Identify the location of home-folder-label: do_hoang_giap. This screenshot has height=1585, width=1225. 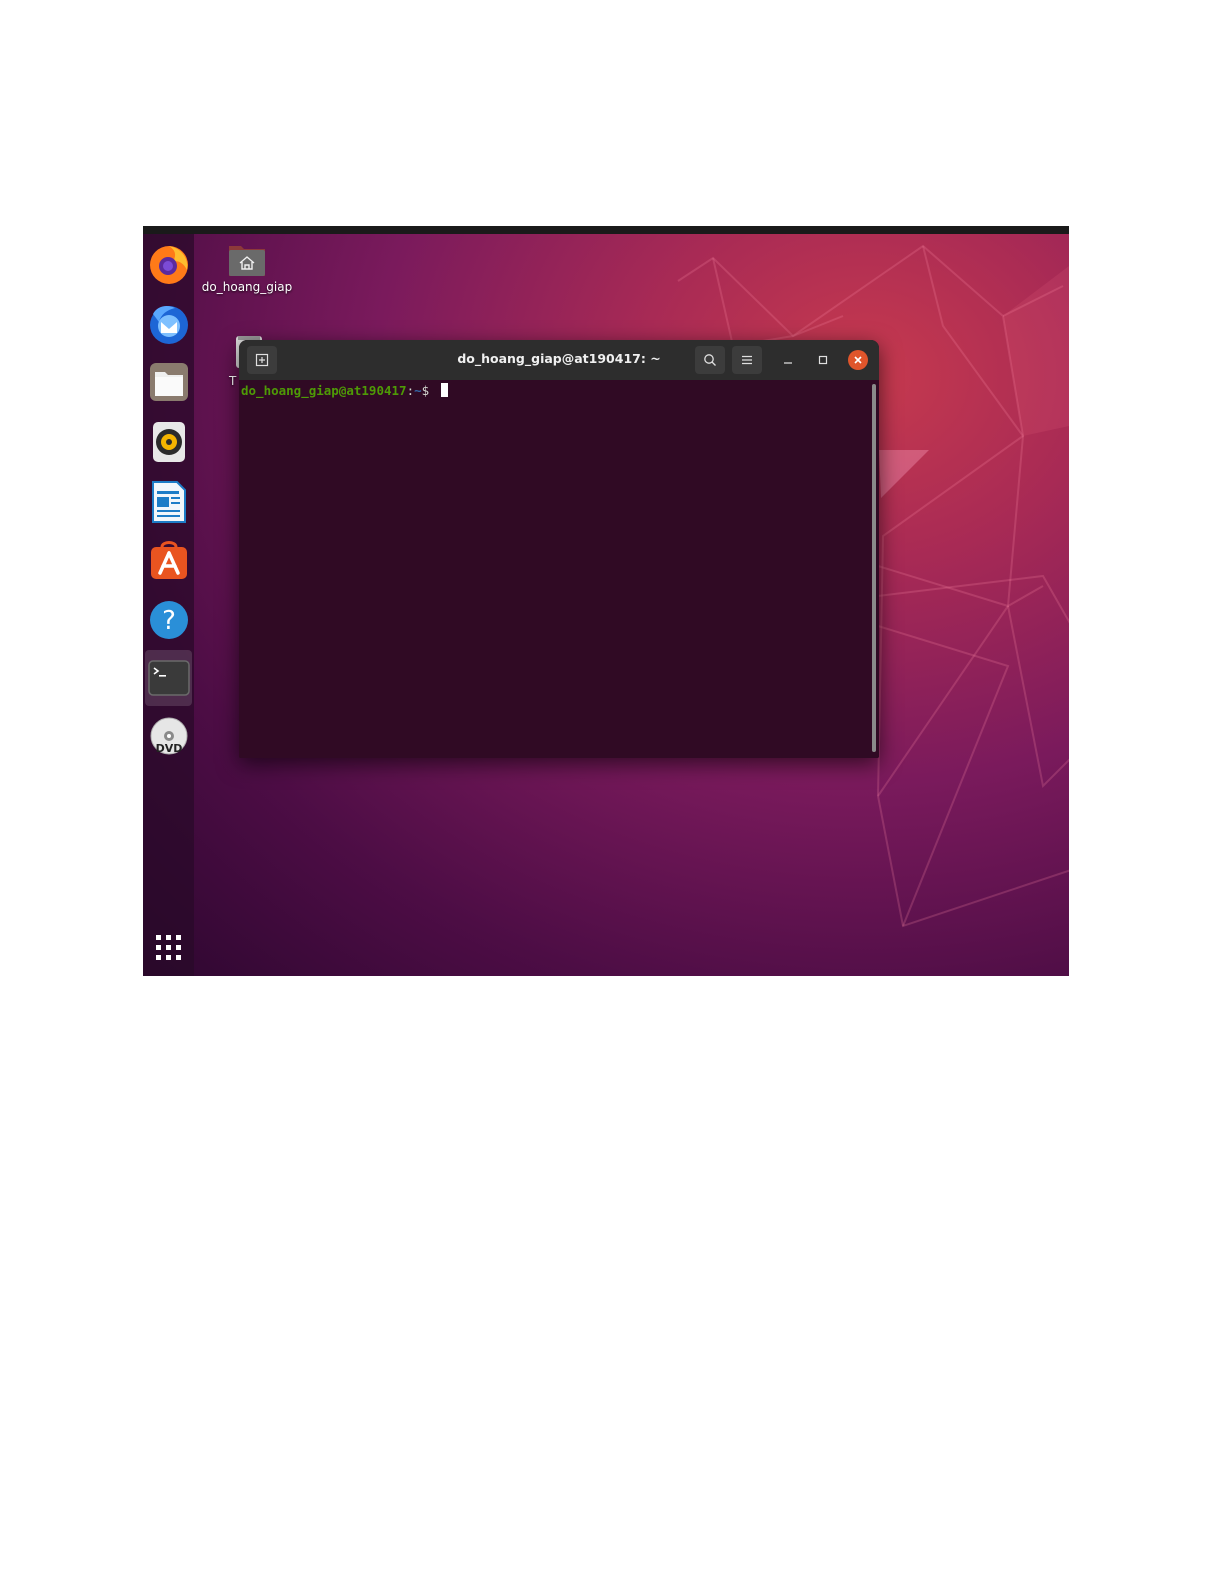
(247, 287).